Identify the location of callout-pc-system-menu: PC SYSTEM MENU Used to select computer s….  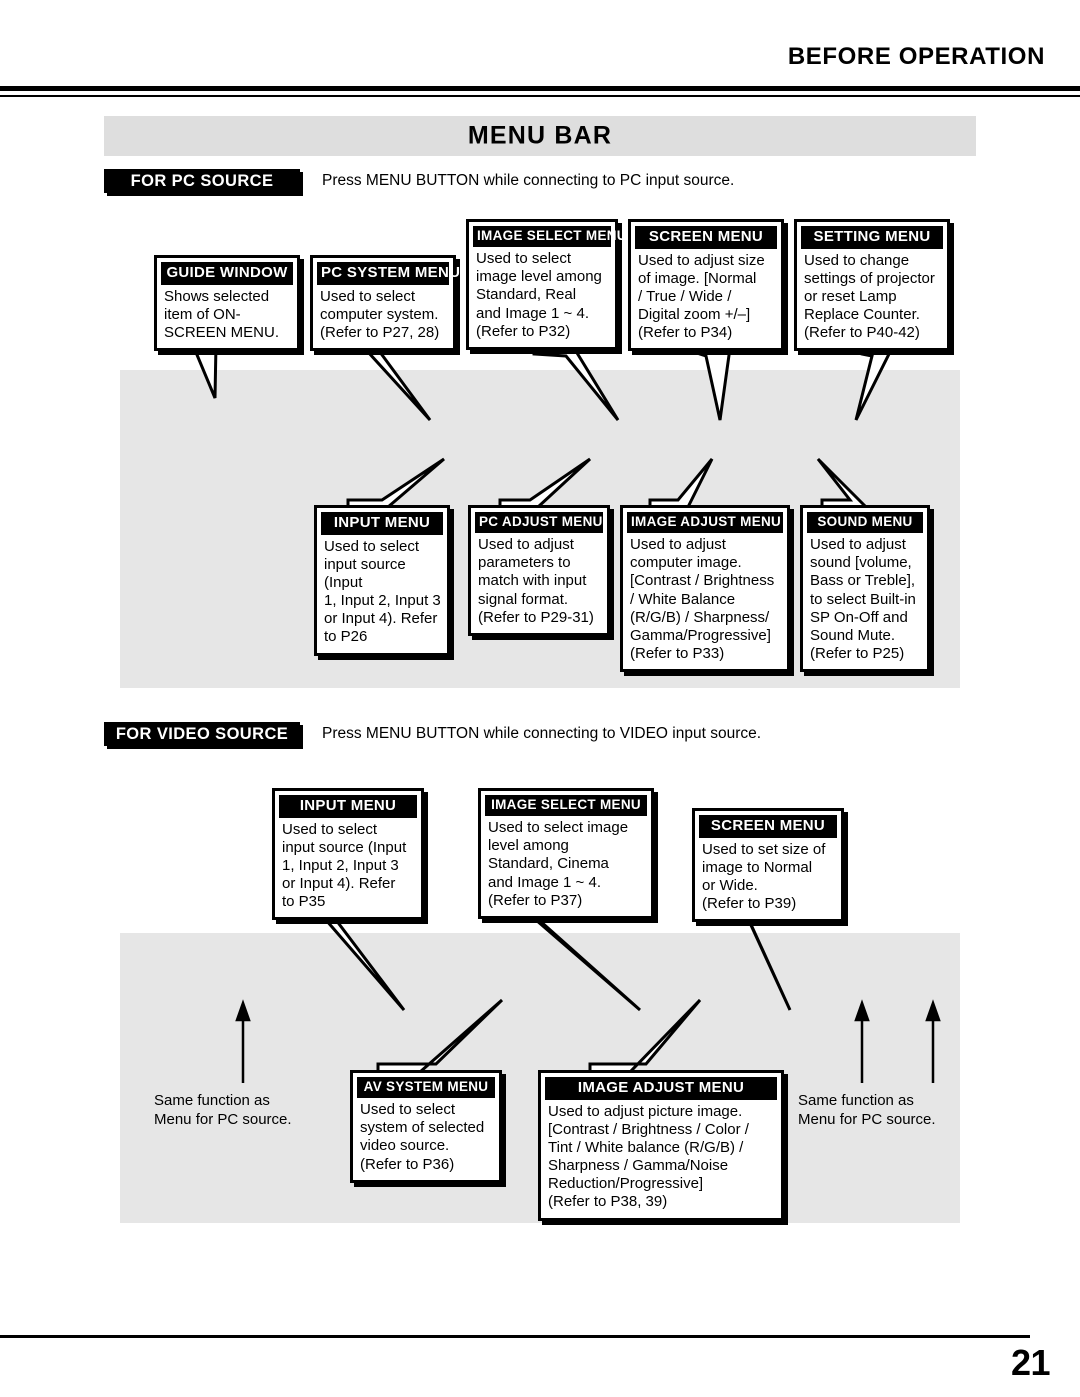
(385, 303).